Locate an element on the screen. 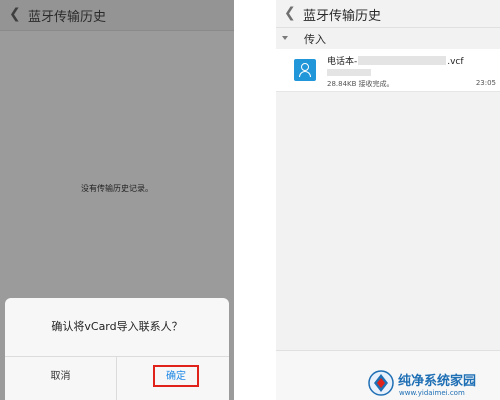 The image size is (500, 400). list-item: 电话本- .vcf 28.84KB 接收完成。 23:05 is located at coordinates (388, 70).